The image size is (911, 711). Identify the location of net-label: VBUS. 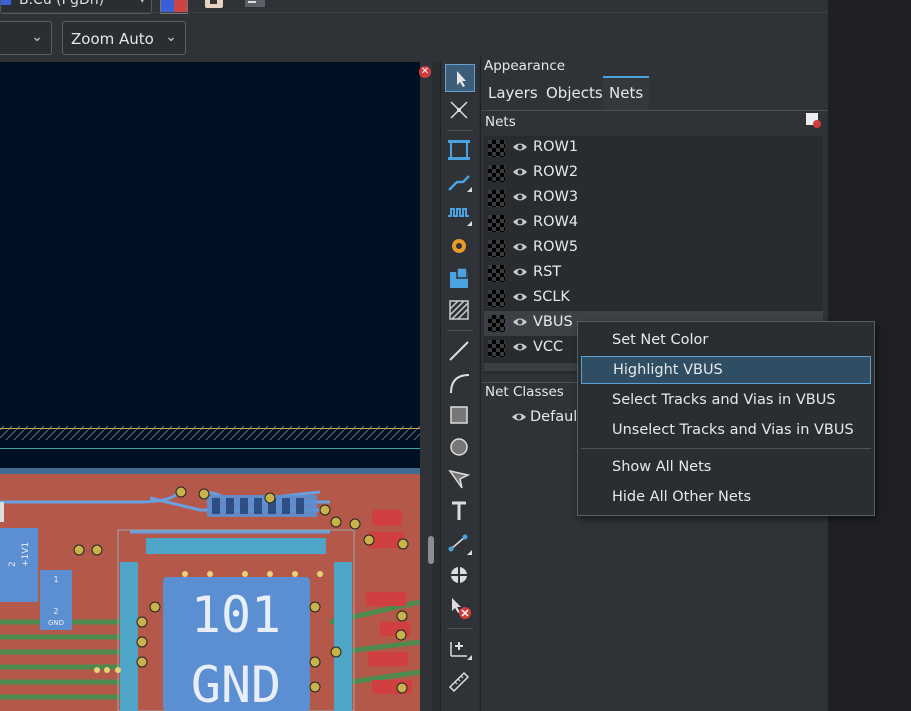
(553, 322).